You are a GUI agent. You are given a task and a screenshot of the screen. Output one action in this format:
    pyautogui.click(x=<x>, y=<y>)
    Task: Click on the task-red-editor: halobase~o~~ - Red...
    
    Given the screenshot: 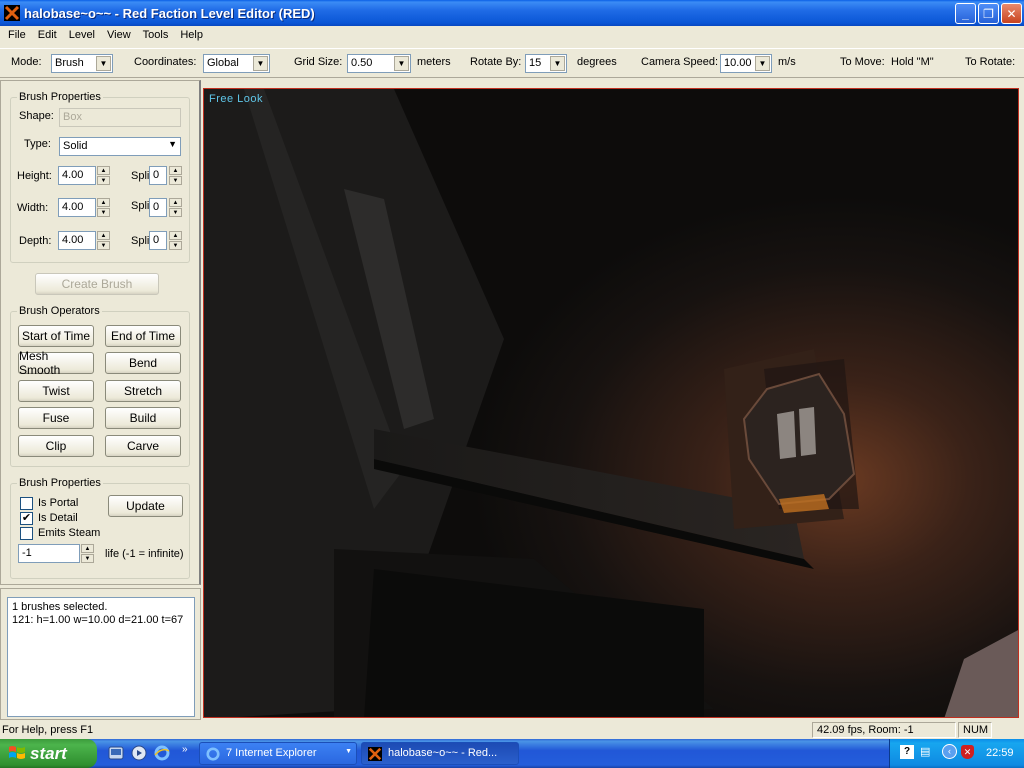 What is the action you would take?
    pyautogui.click(x=440, y=753)
    